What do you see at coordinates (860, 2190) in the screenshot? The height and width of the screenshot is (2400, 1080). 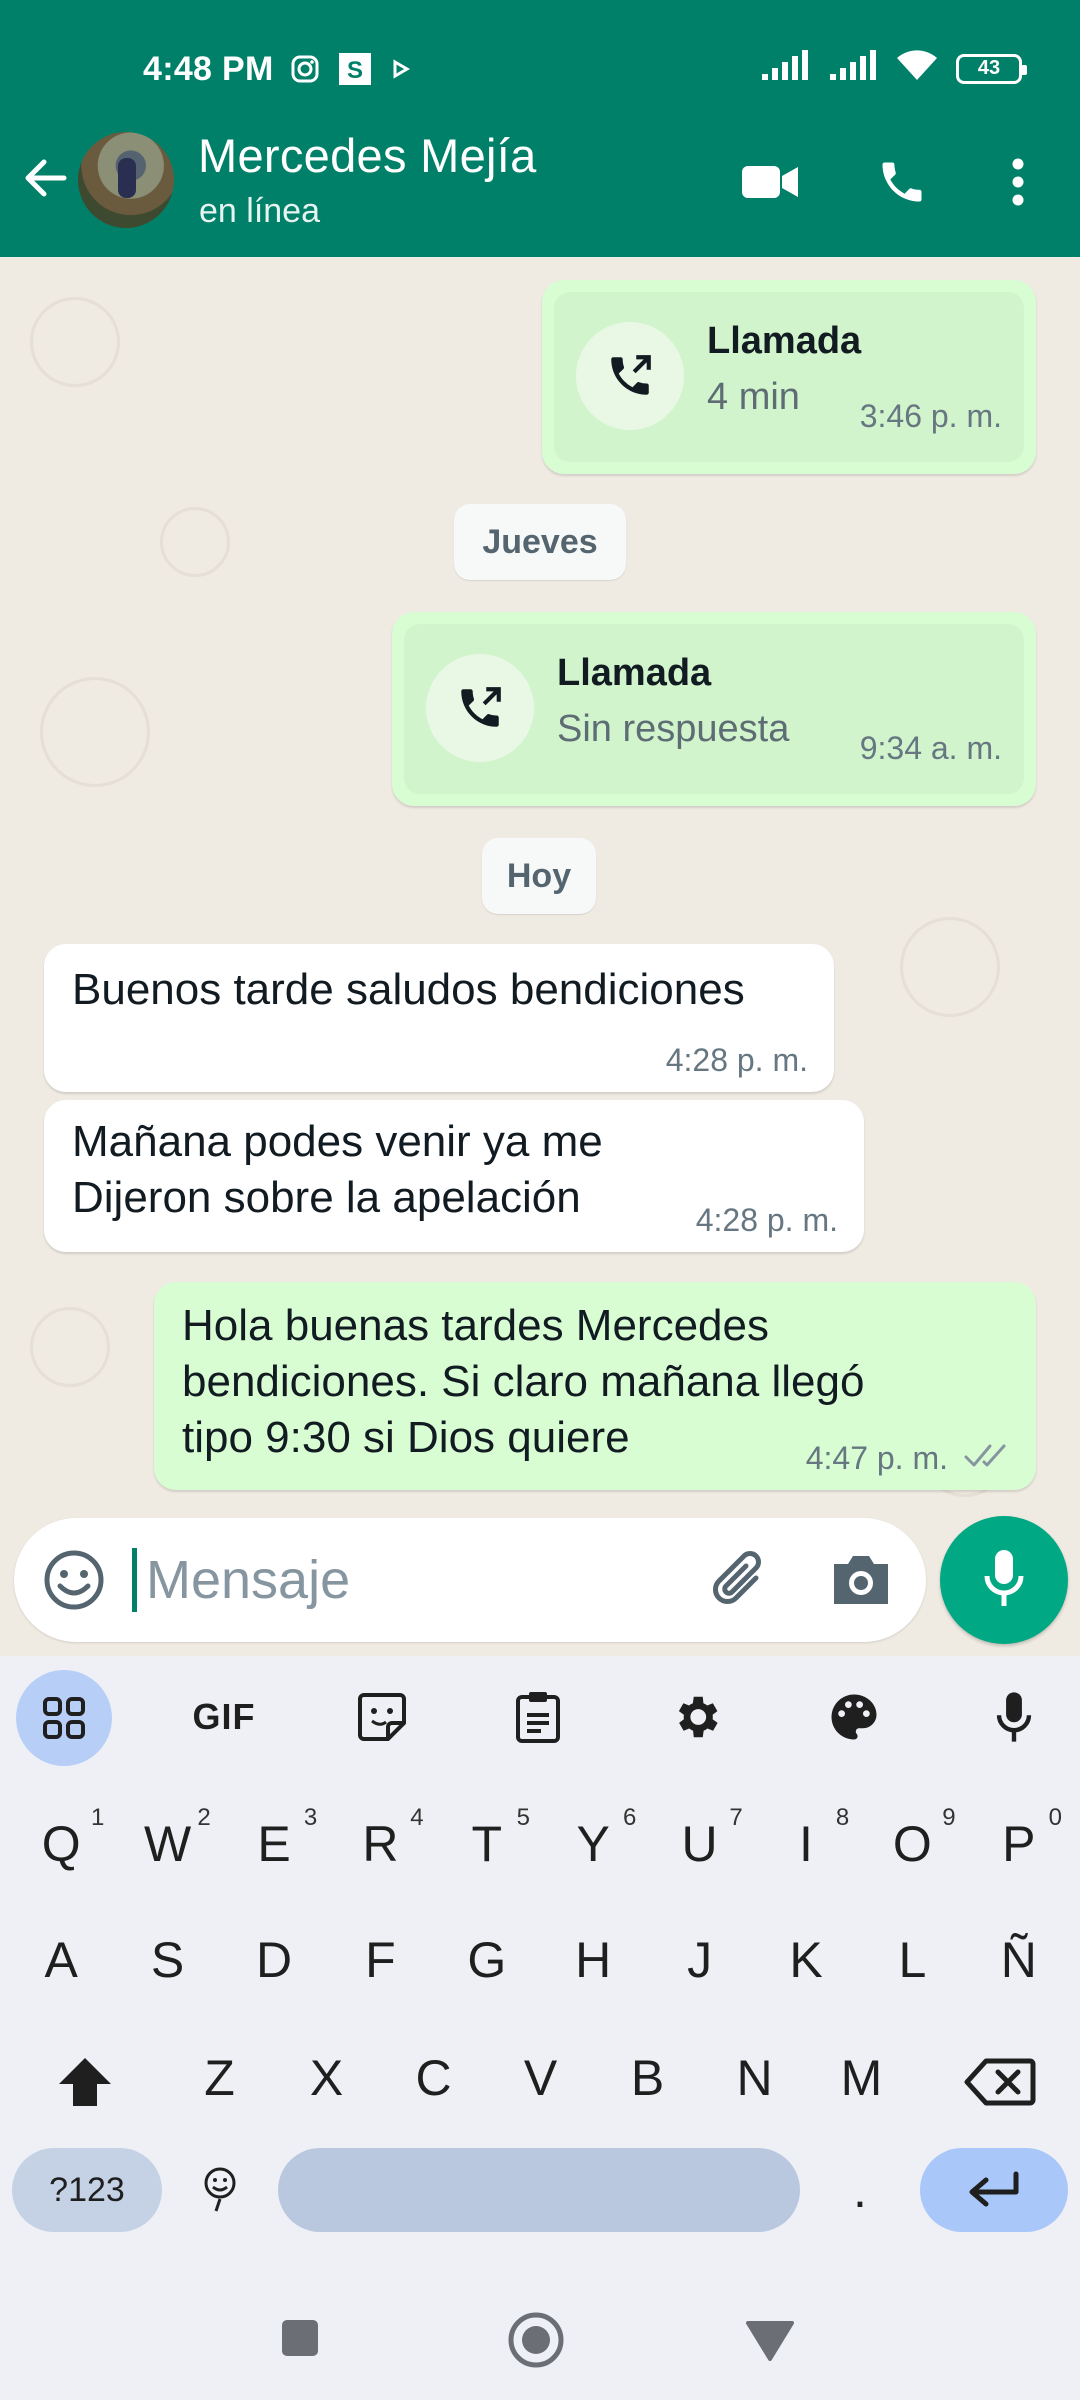 I see `period-key: .` at bounding box center [860, 2190].